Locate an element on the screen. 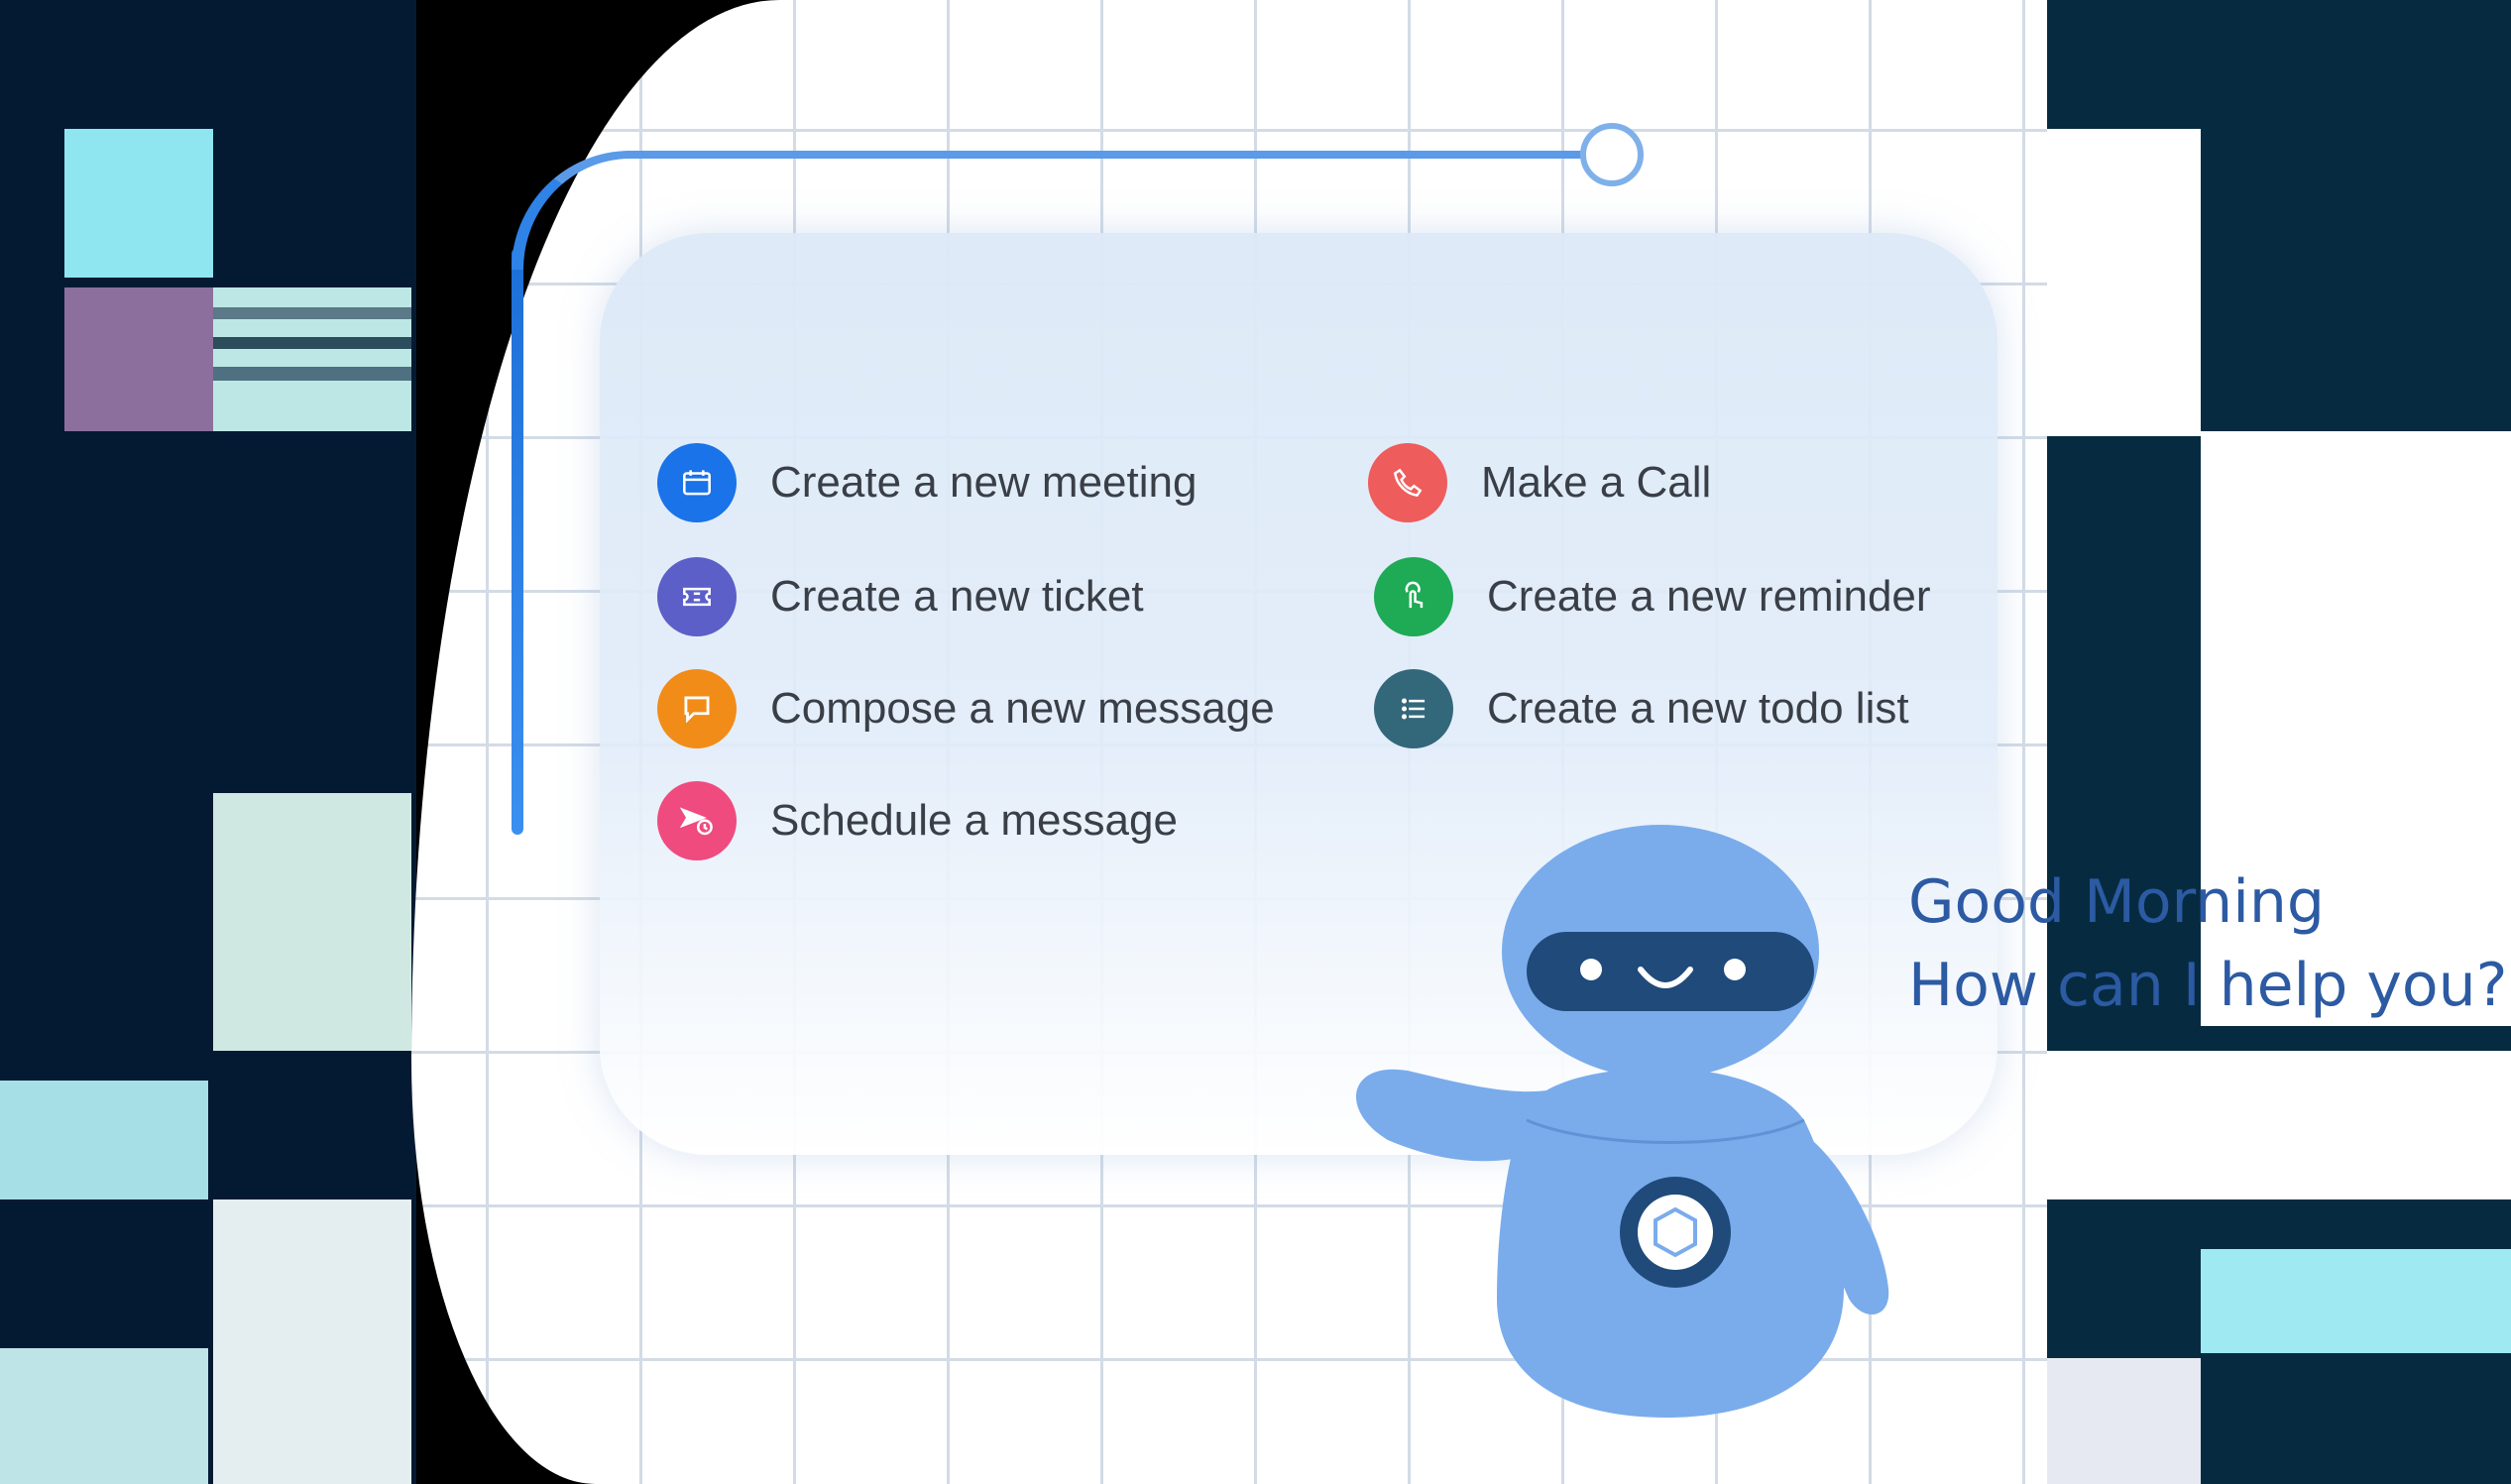 The height and width of the screenshot is (1484, 2511). action-label: Create a new reminder is located at coordinates (1709, 596).